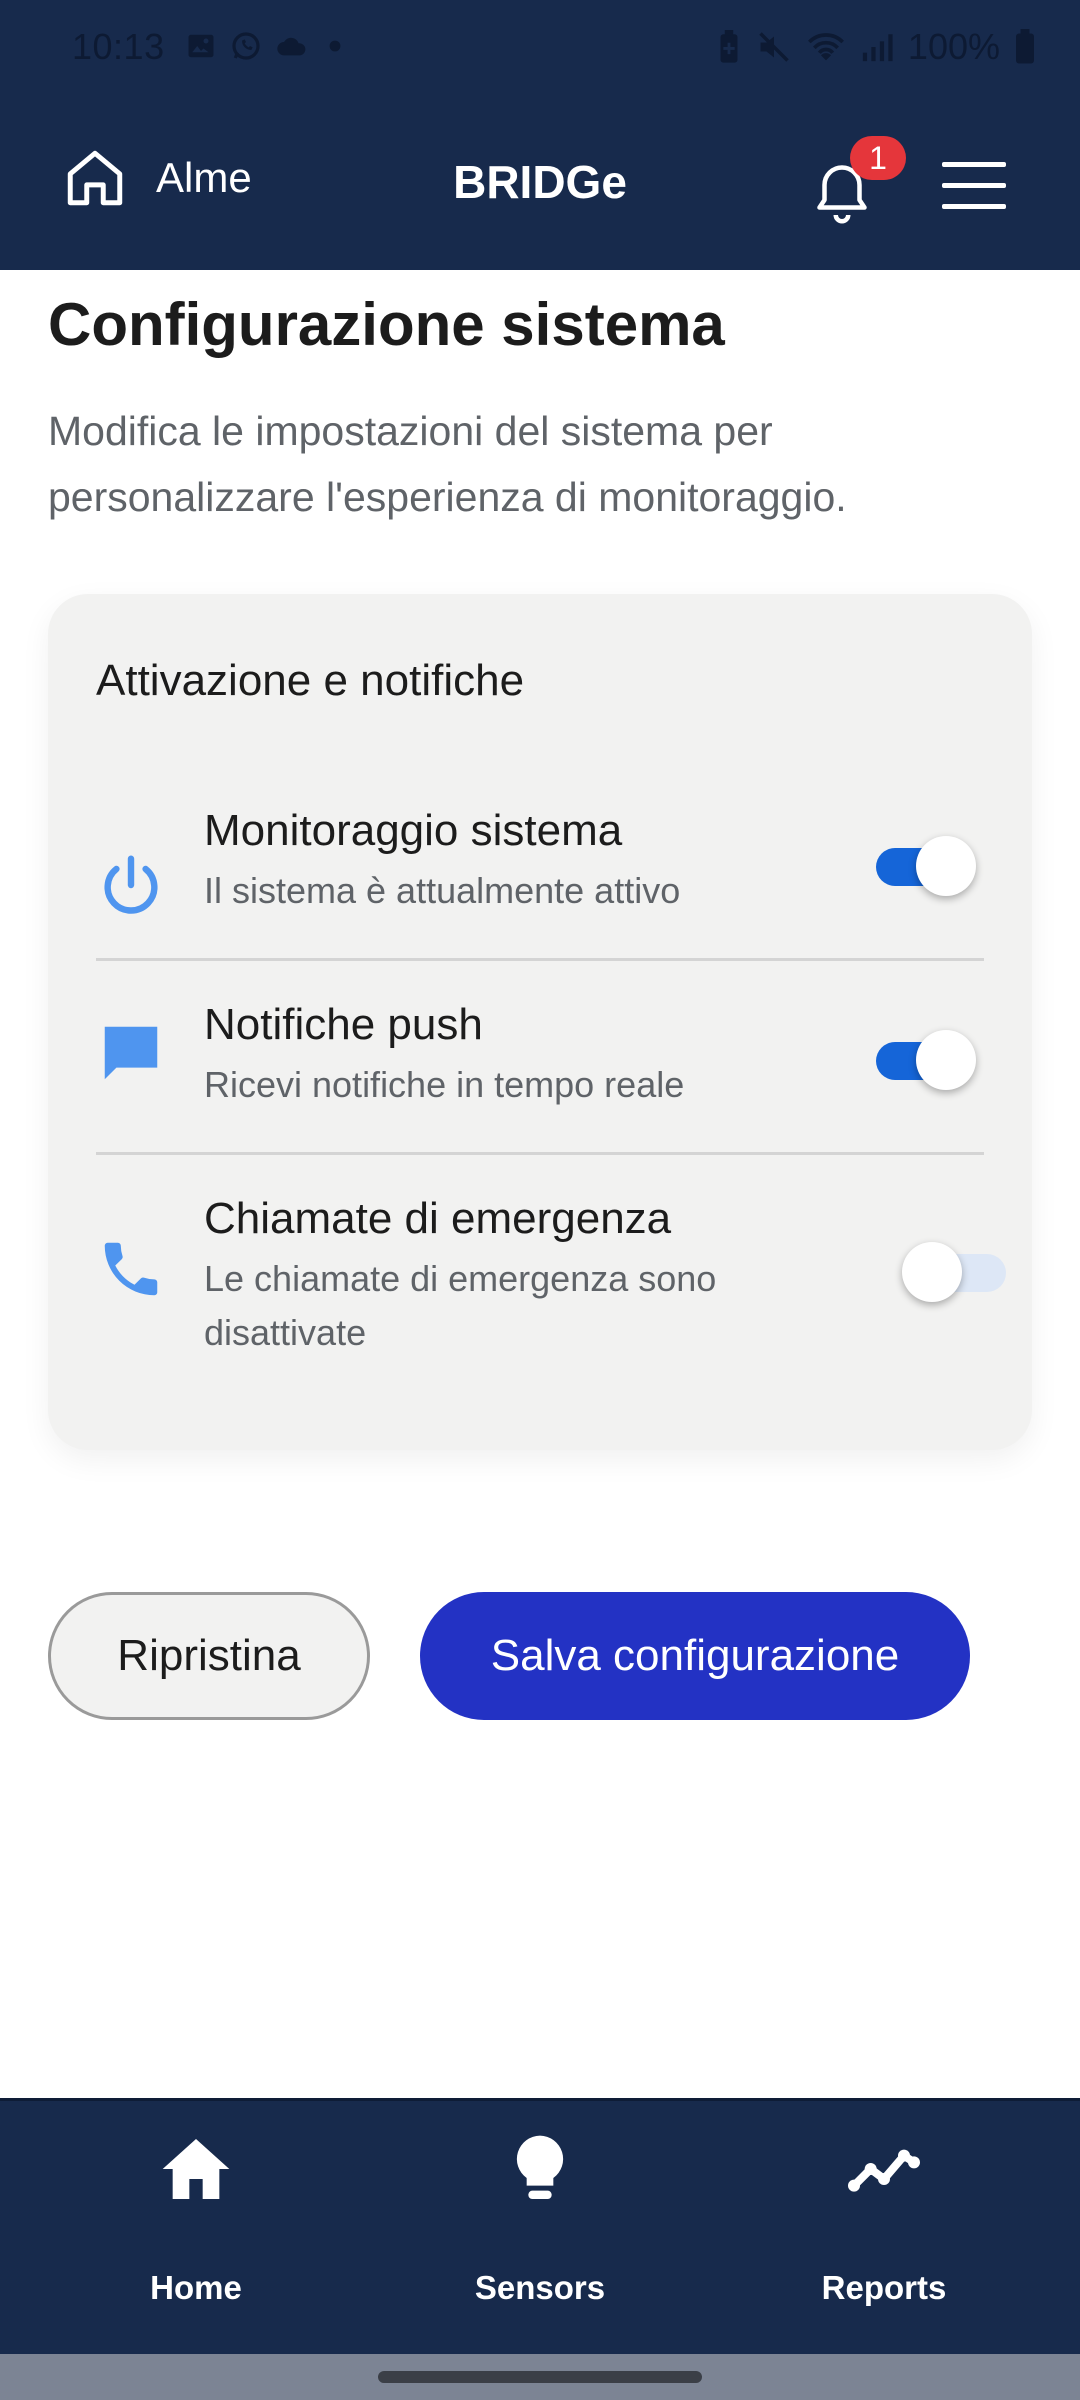 The height and width of the screenshot is (2400, 1080). I want to click on trend-line-icon, so click(884, 2170).